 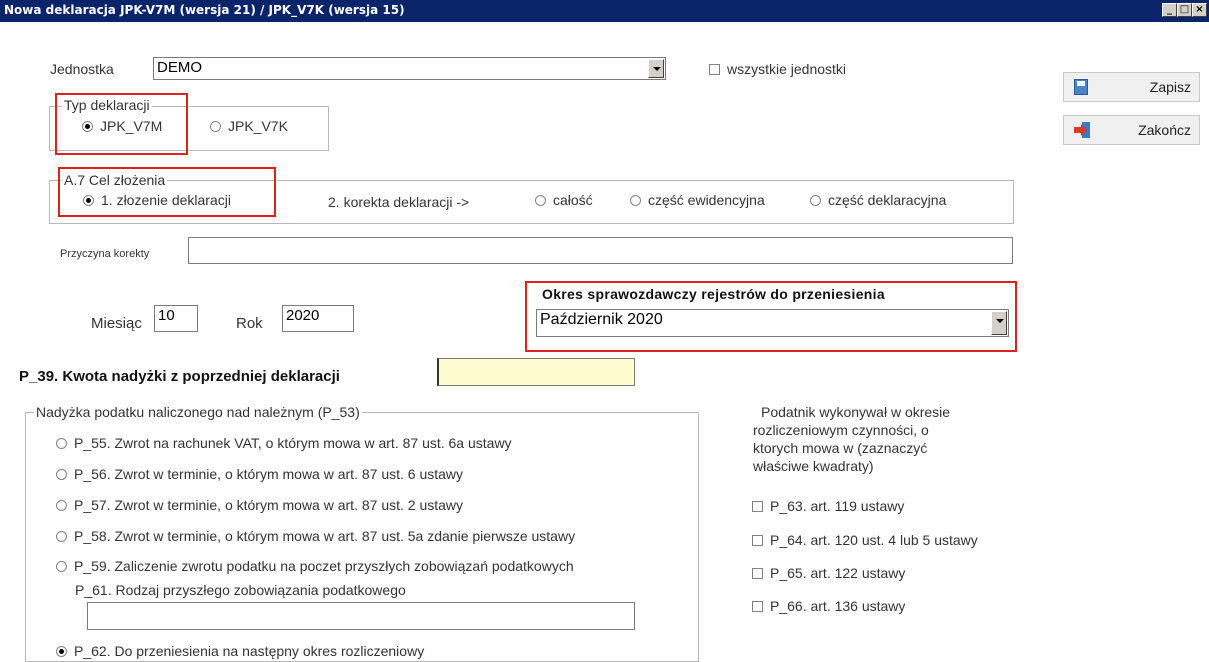 What do you see at coordinates (601, 319) in the screenshot?
I see `registers-value: Październik 2020` at bounding box center [601, 319].